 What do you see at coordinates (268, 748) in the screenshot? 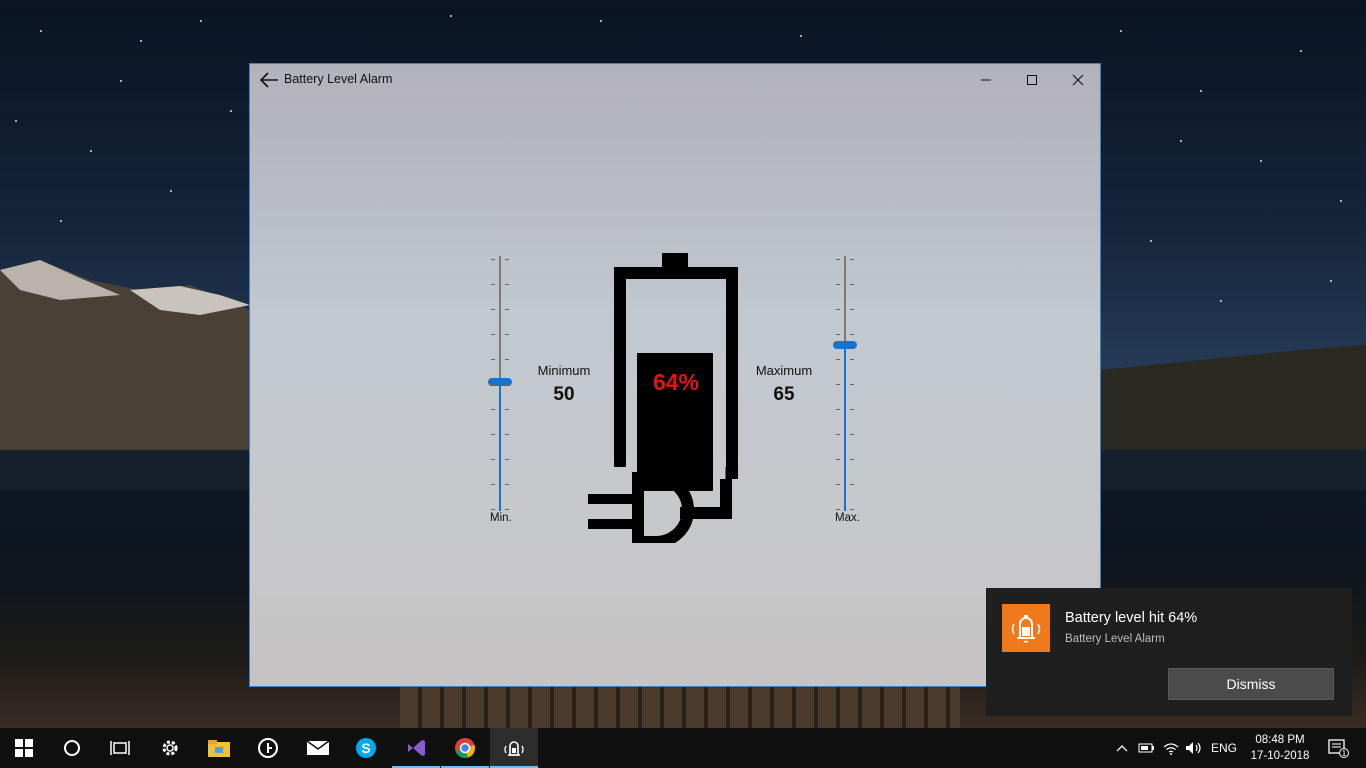
I see `app-icon` at bounding box center [268, 748].